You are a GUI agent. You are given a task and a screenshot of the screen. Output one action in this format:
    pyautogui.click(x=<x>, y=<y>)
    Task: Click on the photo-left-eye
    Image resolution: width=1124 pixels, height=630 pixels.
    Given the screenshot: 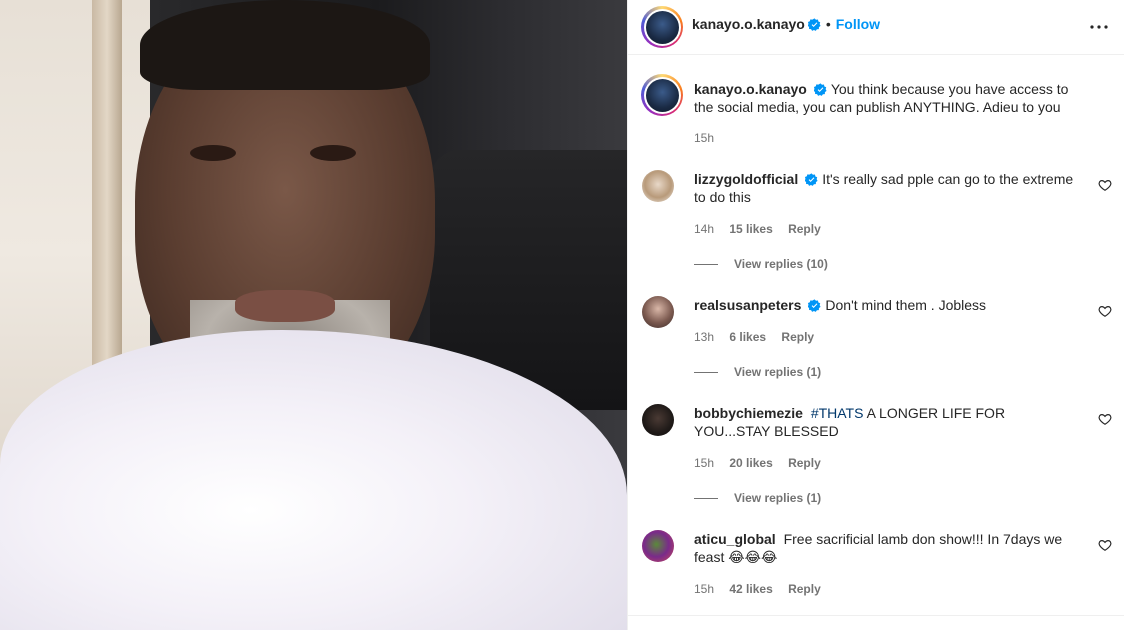 What is the action you would take?
    pyautogui.click(x=213, y=153)
    